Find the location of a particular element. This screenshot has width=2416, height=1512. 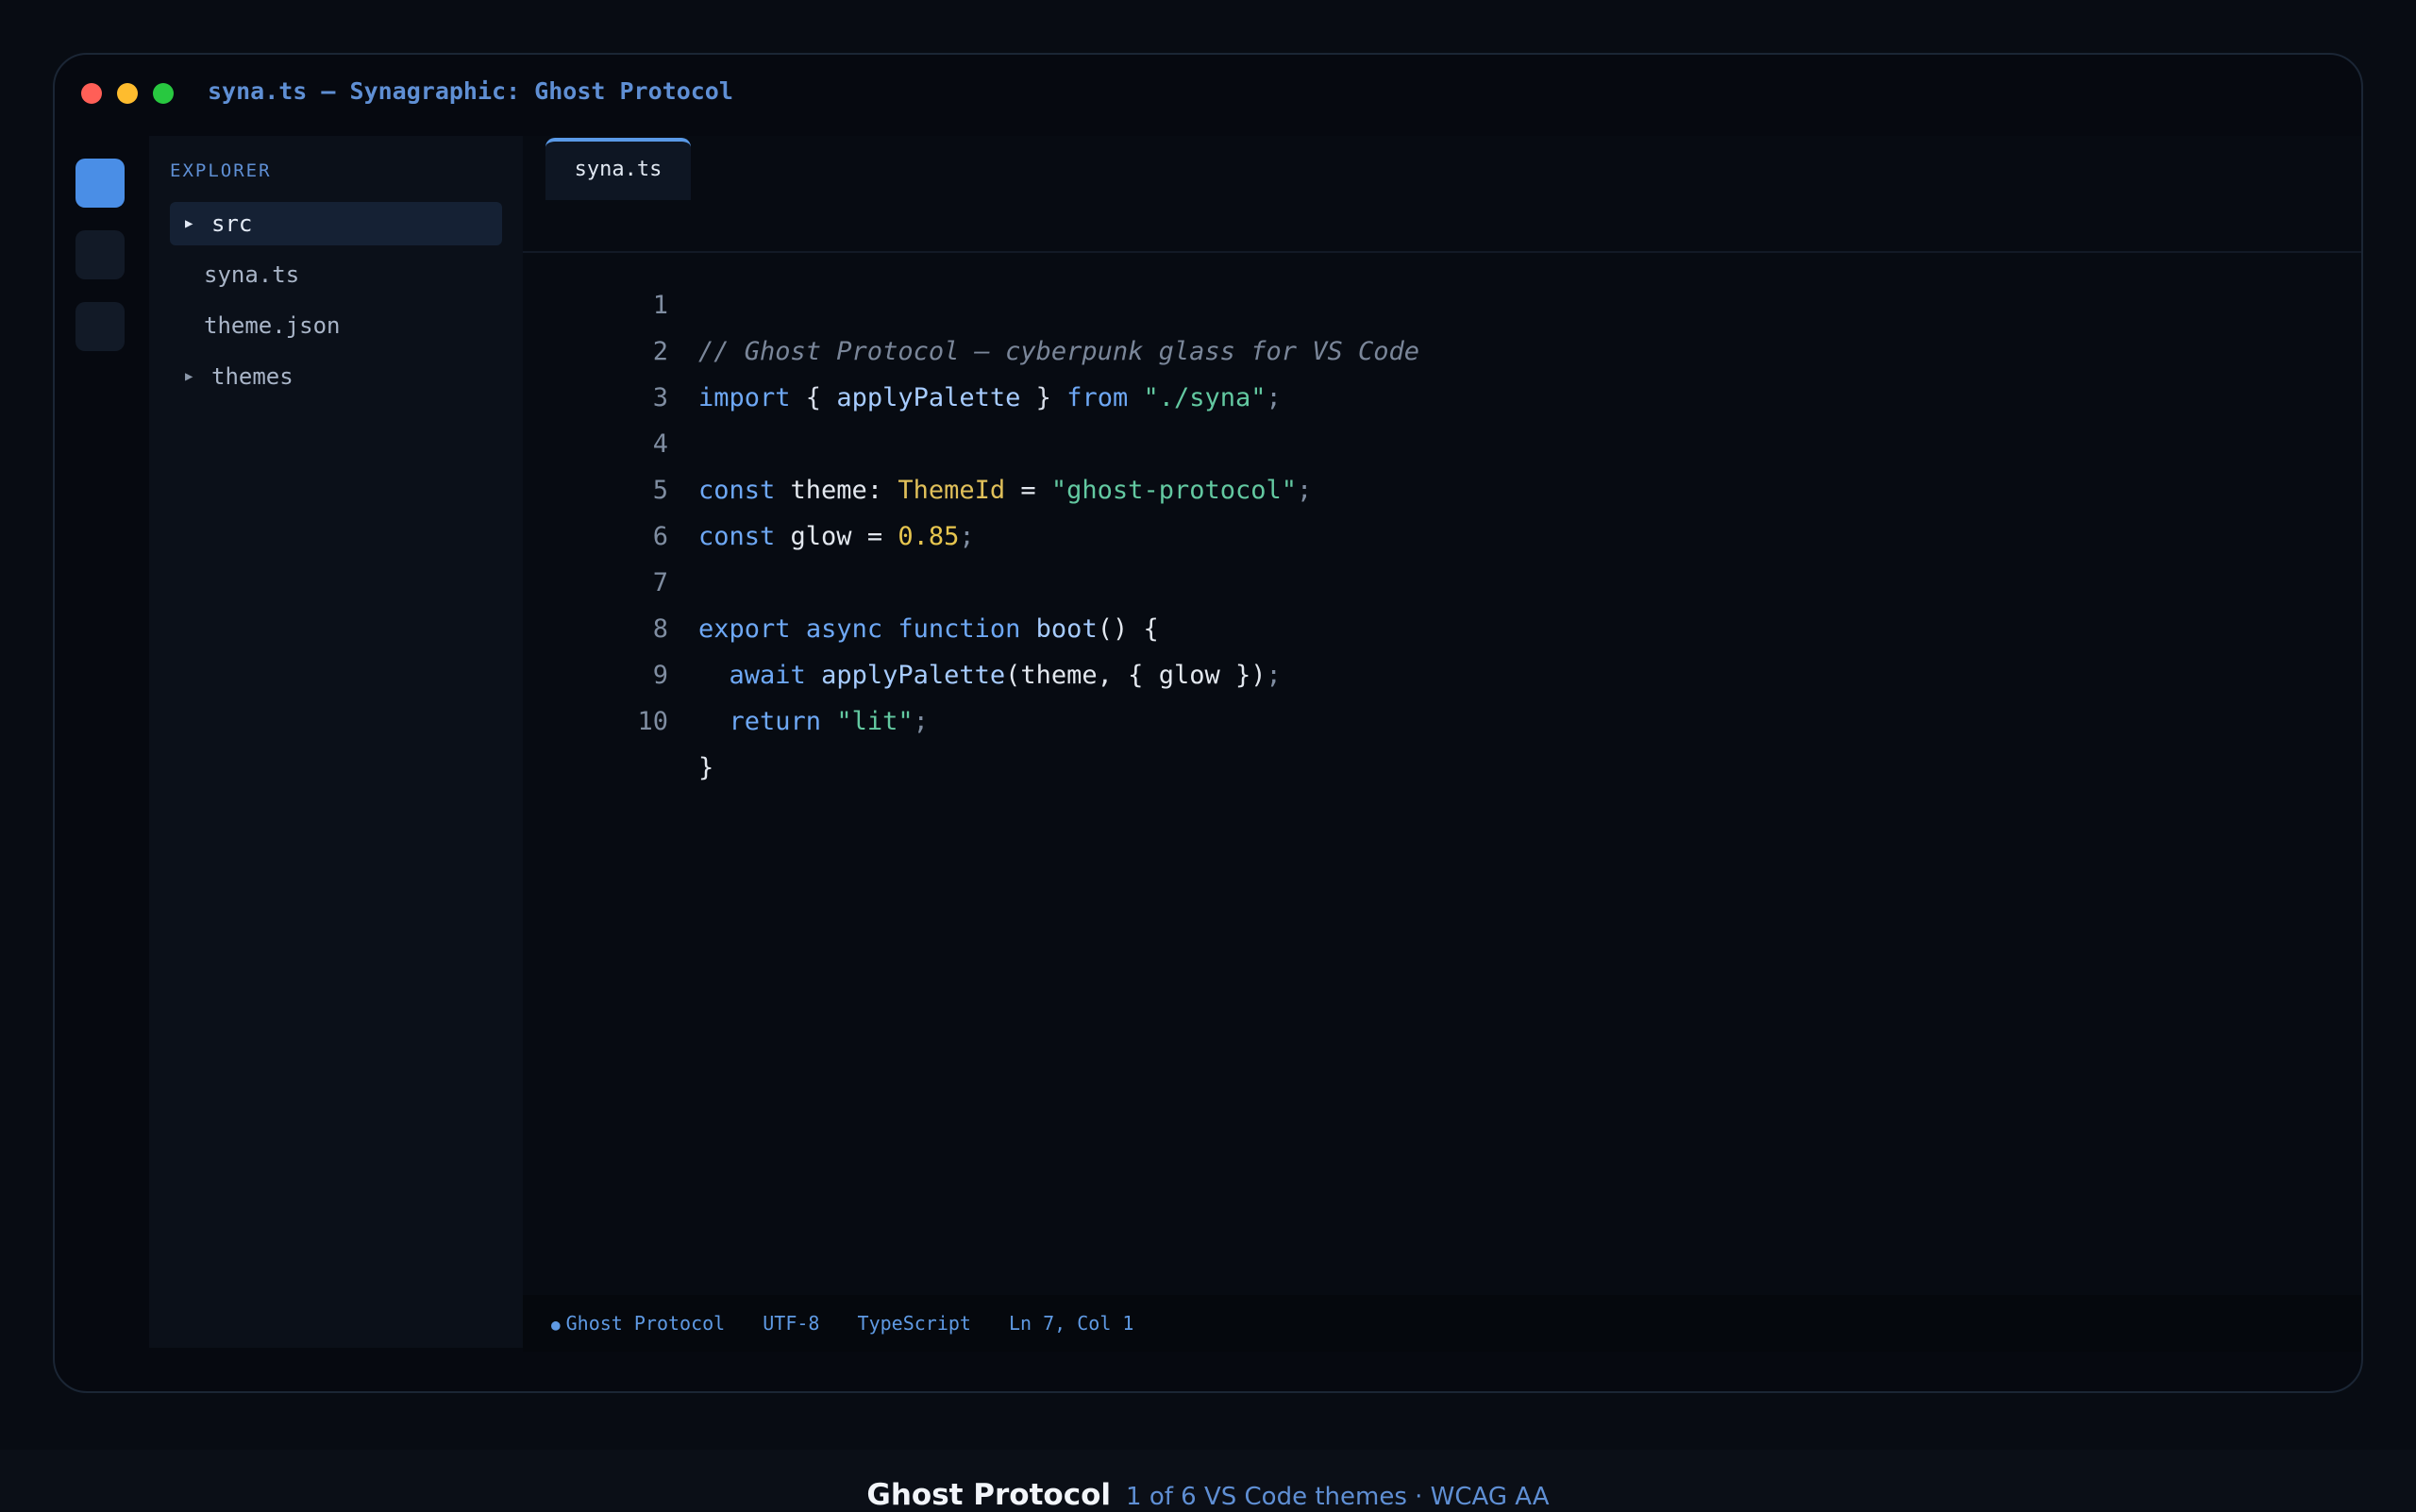

code-semicolon: ; is located at coordinates (921, 721).